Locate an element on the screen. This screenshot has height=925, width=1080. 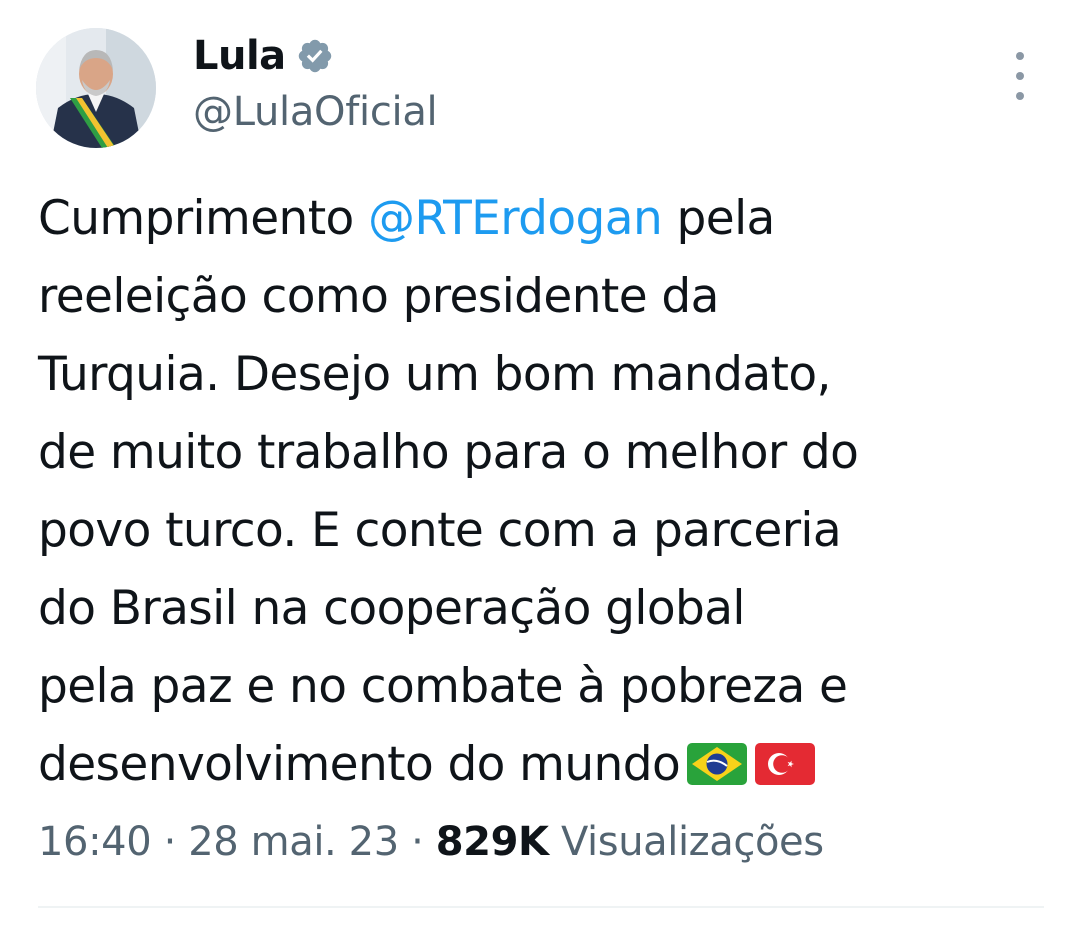
author-name-row: Lula is located at coordinates (263, 56).